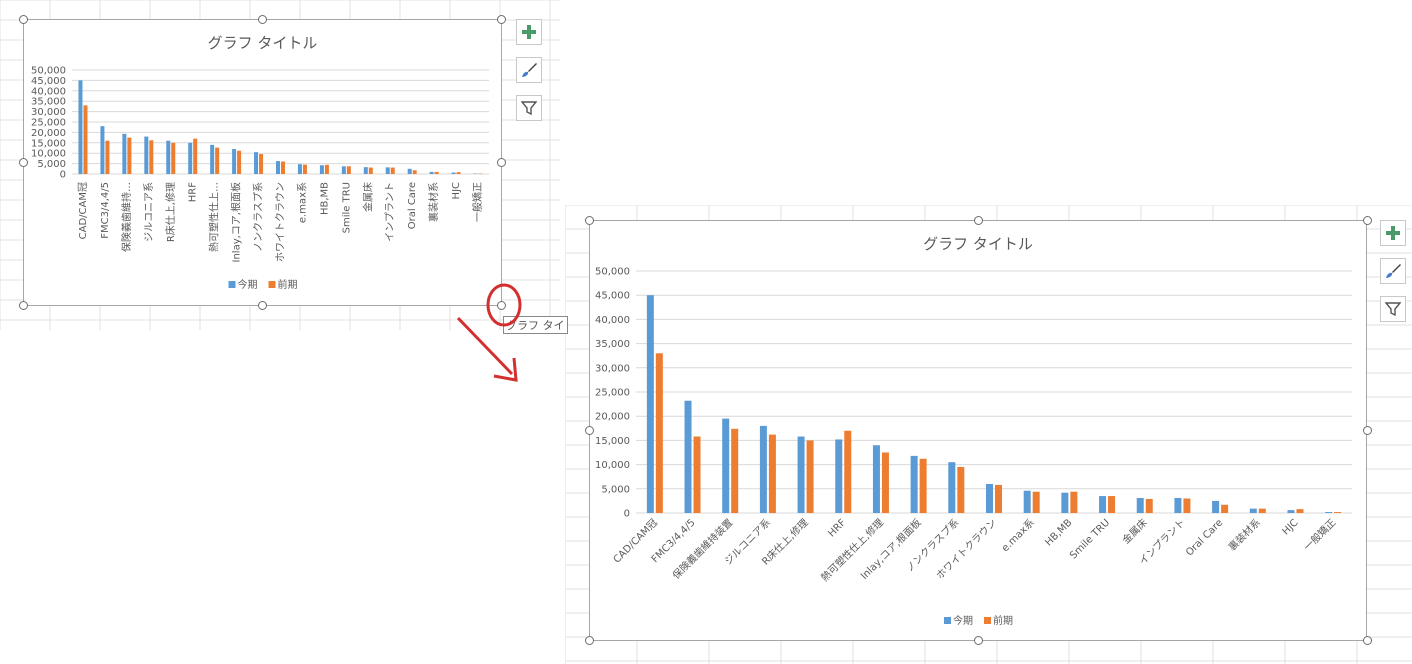 This screenshot has height=664, width=1412. I want to click on resize-handle-mr, so click(501, 162).